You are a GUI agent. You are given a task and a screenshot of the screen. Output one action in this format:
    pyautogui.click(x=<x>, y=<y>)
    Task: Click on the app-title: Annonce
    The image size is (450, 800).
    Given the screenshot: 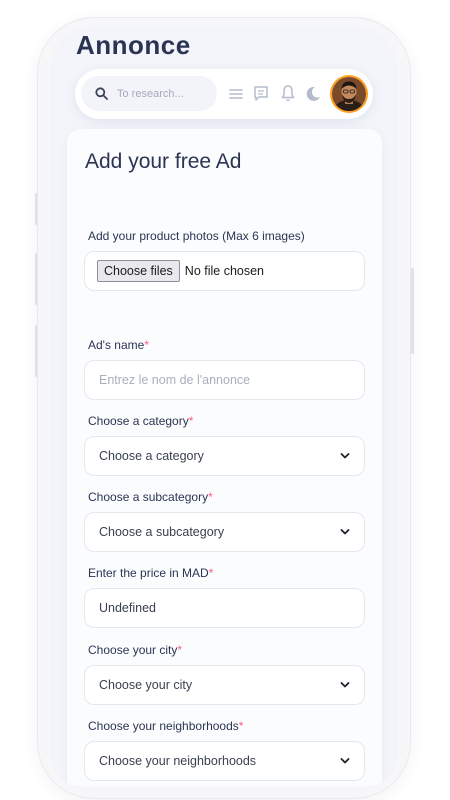 What is the action you would take?
    pyautogui.click(x=133, y=45)
    